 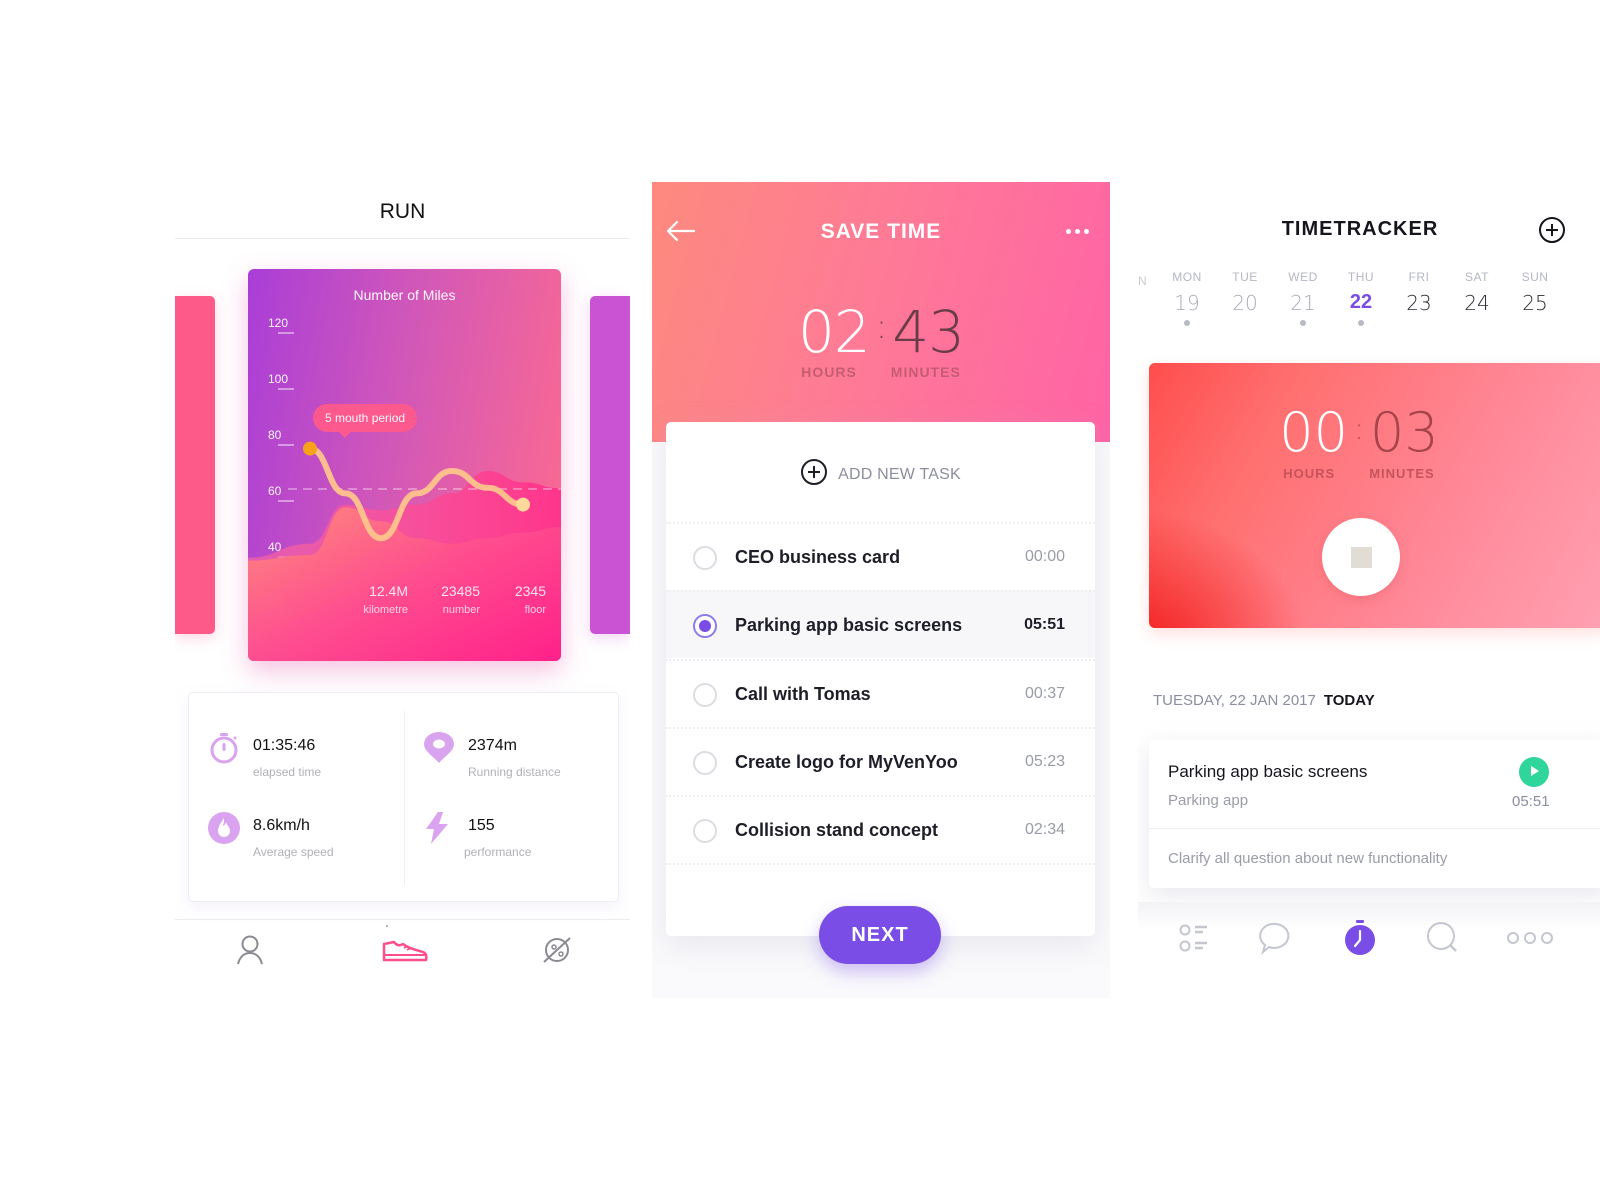 I want to click on chat-bubble-icon, so click(x=1276, y=940).